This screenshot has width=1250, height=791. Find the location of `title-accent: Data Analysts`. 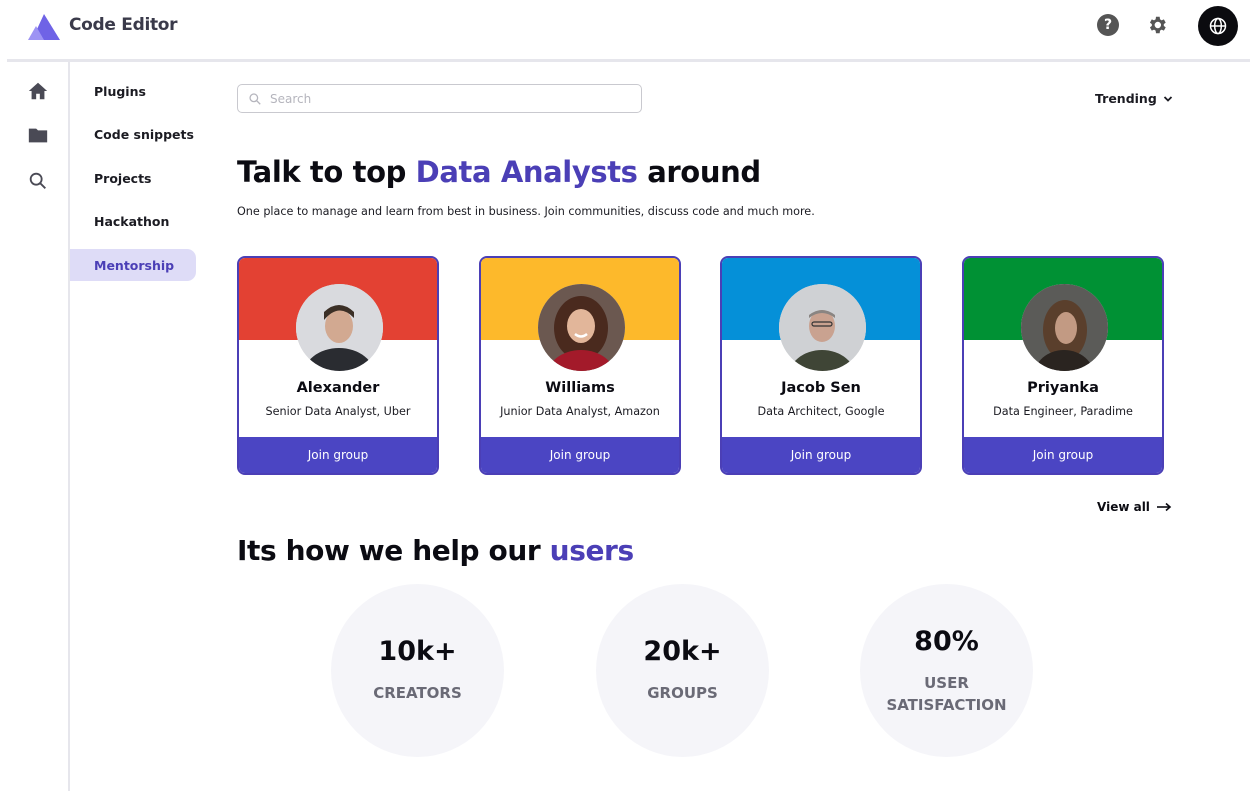

title-accent: Data Analysts is located at coordinates (526, 172).